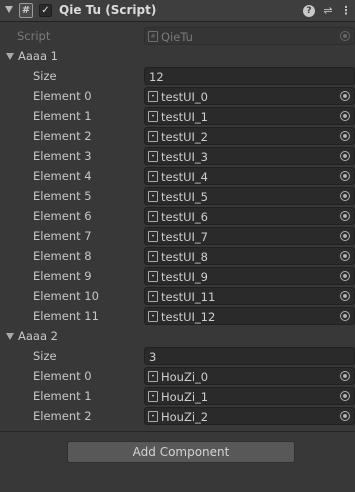  Describe the element at coordinates (328, 10) in the screenshot. I see `preset-icon: ⇌` at that location.